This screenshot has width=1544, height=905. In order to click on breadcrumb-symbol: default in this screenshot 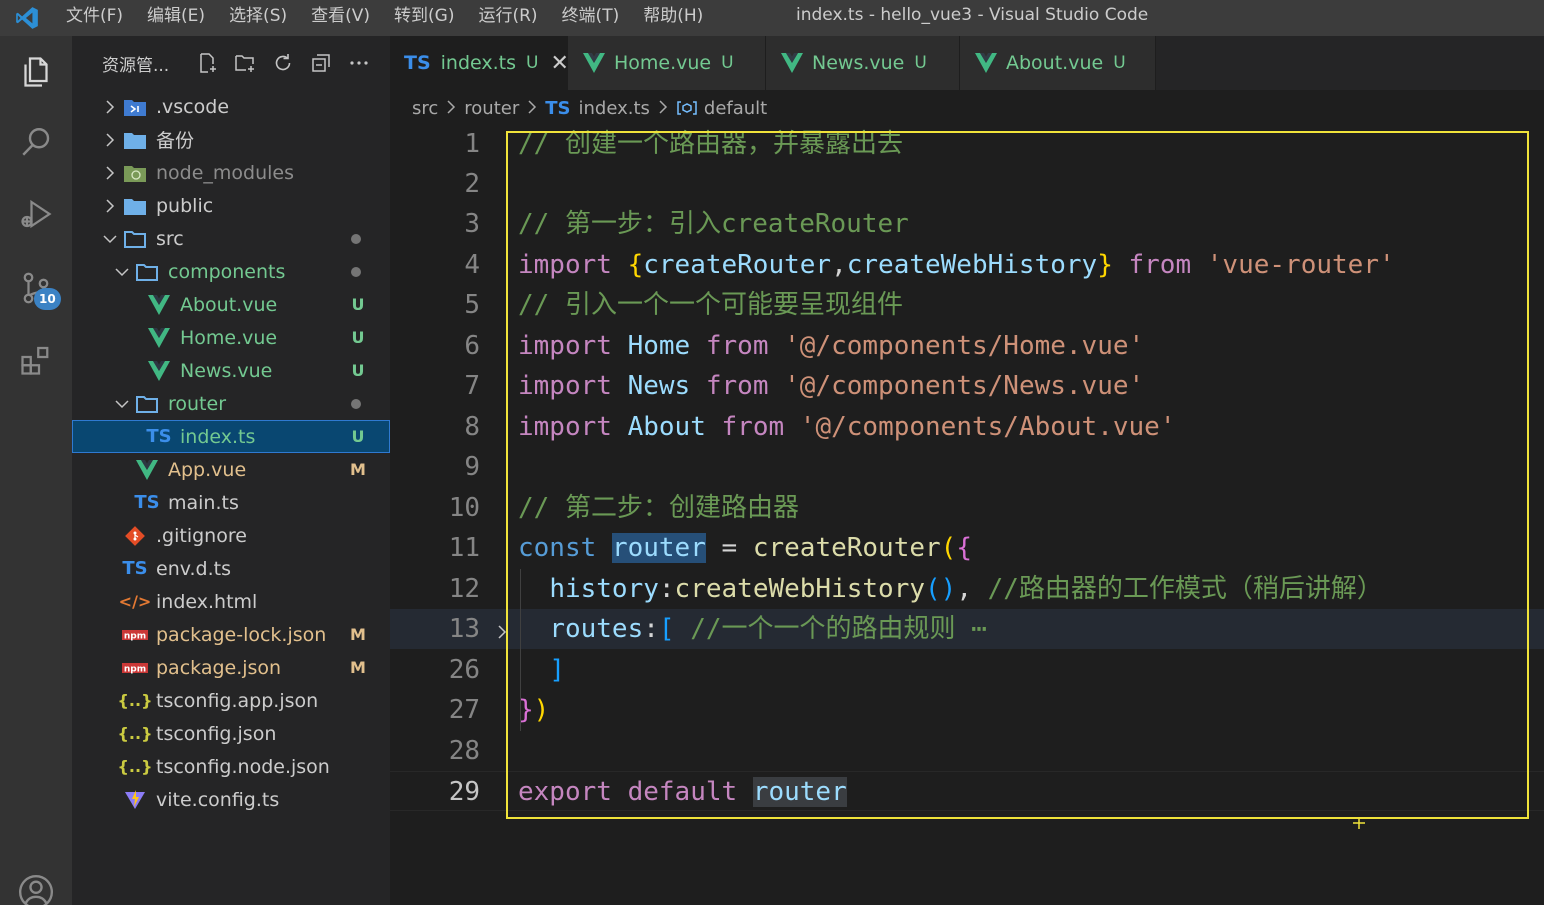, I will do `click(735, 108)`.